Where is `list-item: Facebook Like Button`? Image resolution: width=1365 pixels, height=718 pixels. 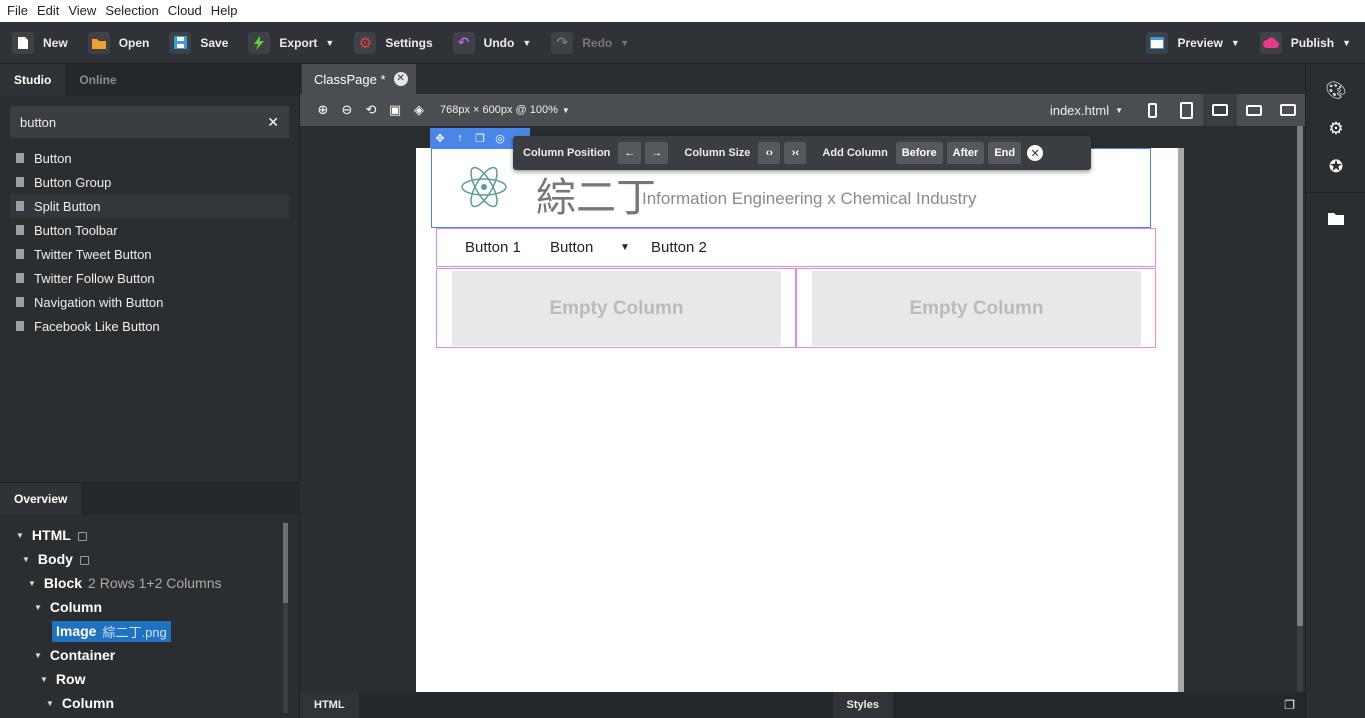
list-item: Facebook Like Button is located at coordinates (149, 326).